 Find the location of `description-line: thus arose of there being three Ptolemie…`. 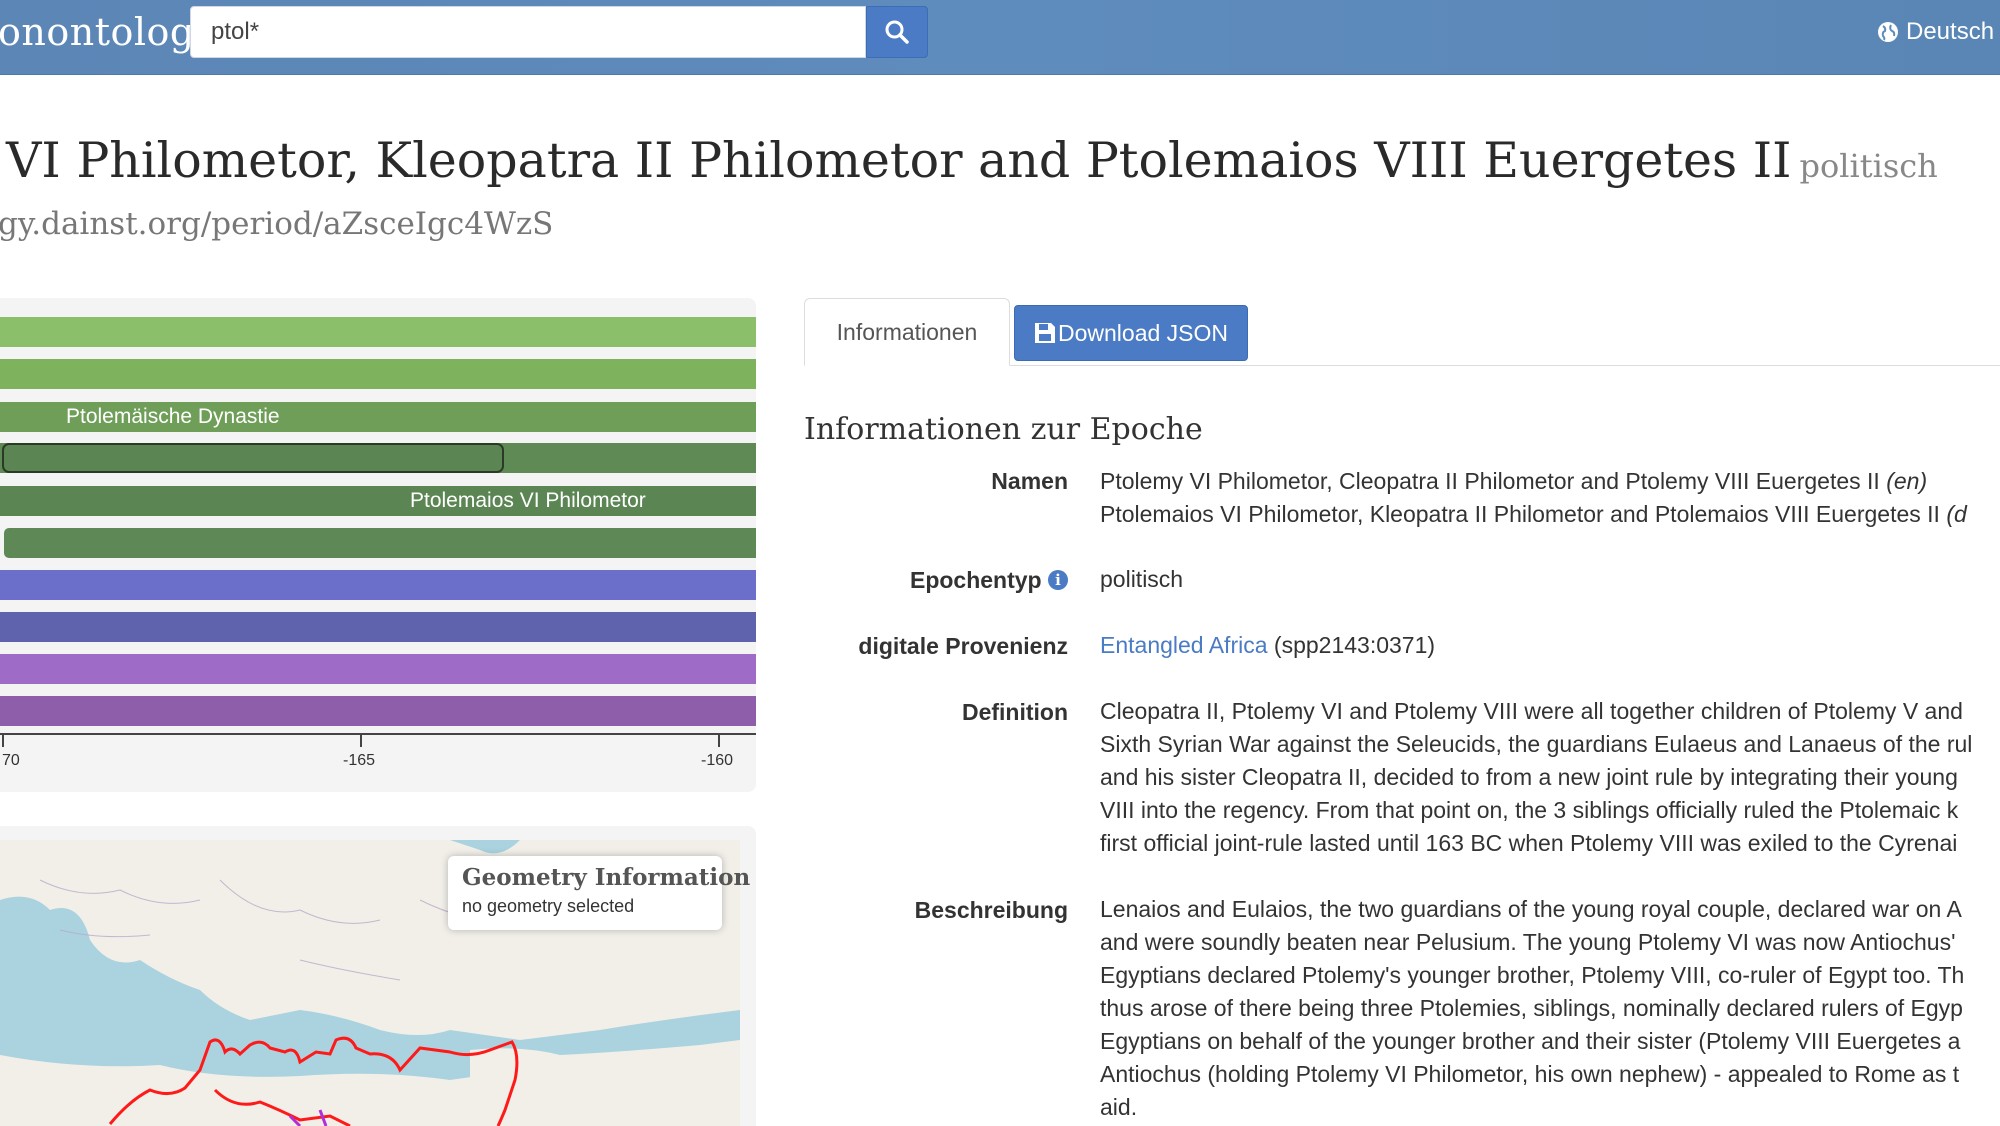

description-line: thus arose of there being three Ptolemie… is located at coordinates (1531, 1008).